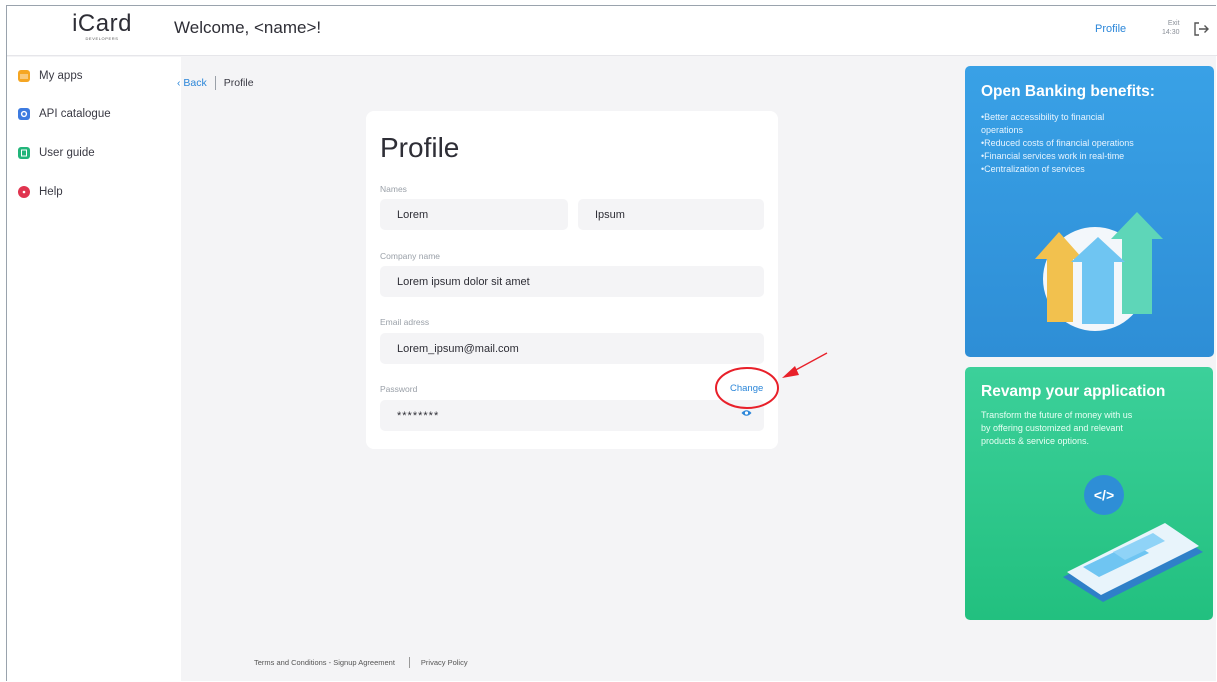  I want to click on sidebar-item-label: User guide, so click(67, 153).